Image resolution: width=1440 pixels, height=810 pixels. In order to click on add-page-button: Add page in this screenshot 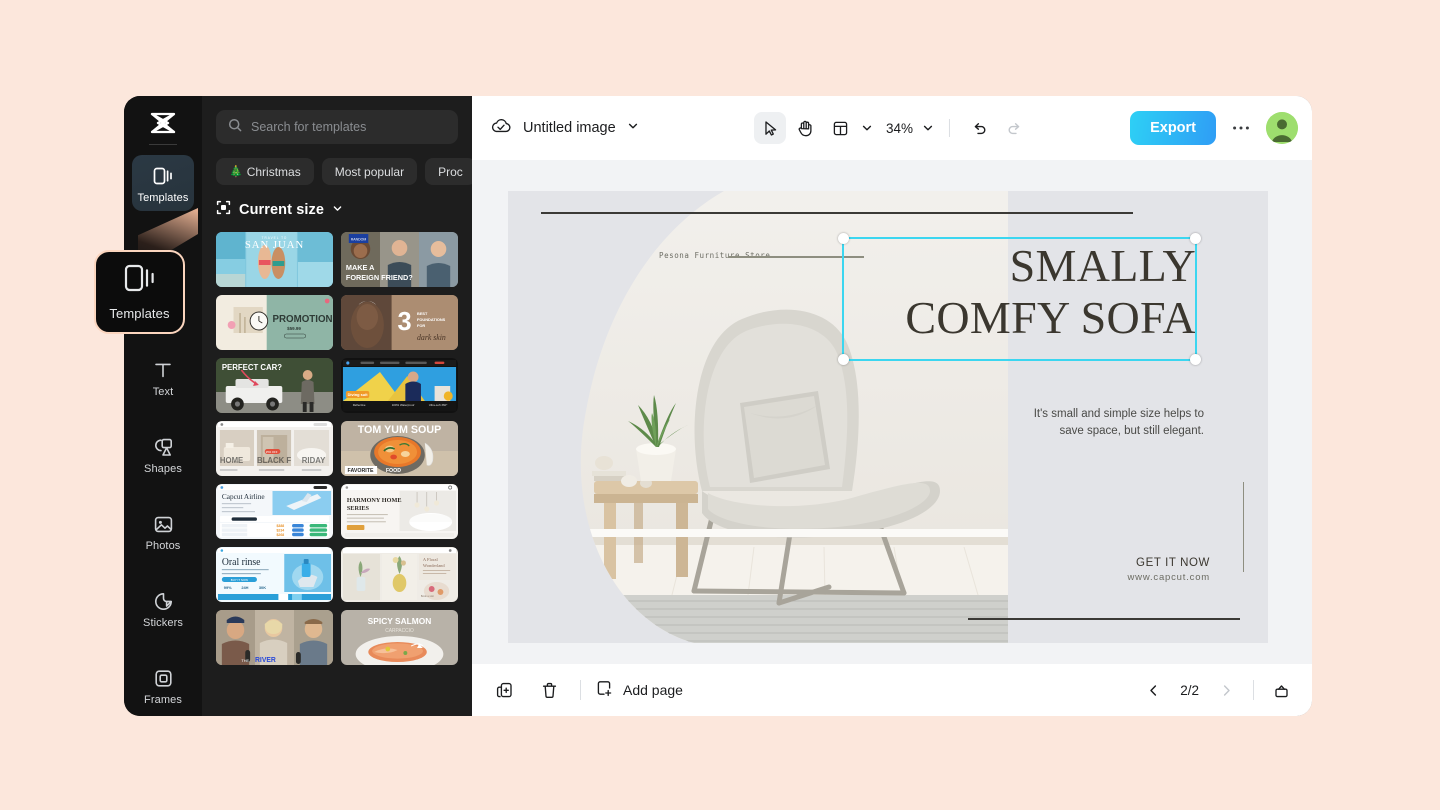, I will do `click(639, 690)`.